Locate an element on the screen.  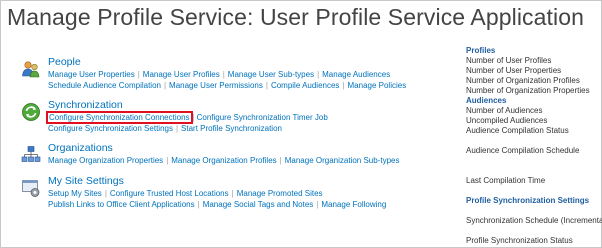
status-item: Uncompiled Audiences is located at coordinates (507, 120).